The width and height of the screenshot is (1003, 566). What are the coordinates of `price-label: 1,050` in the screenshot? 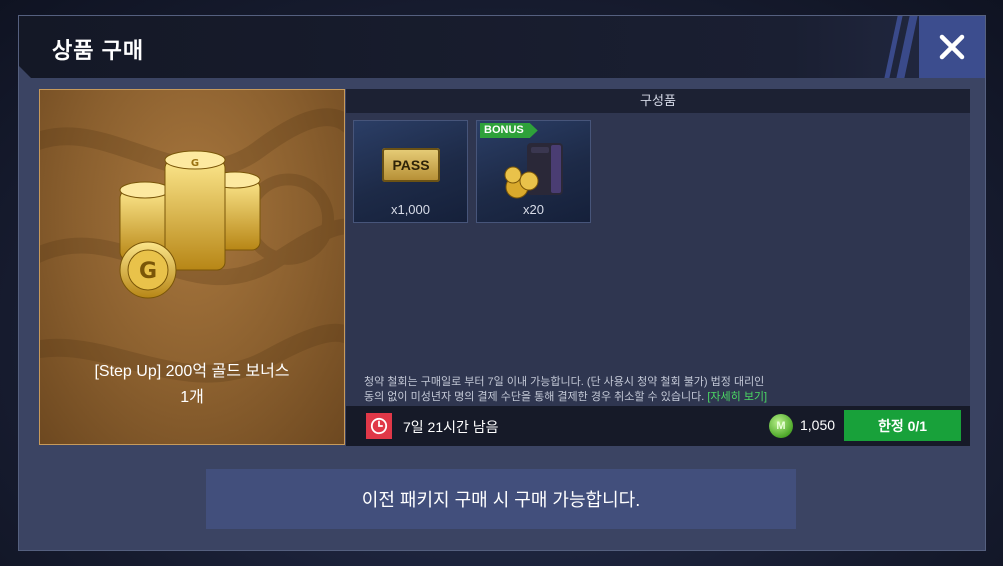 It's located at (818, 425).